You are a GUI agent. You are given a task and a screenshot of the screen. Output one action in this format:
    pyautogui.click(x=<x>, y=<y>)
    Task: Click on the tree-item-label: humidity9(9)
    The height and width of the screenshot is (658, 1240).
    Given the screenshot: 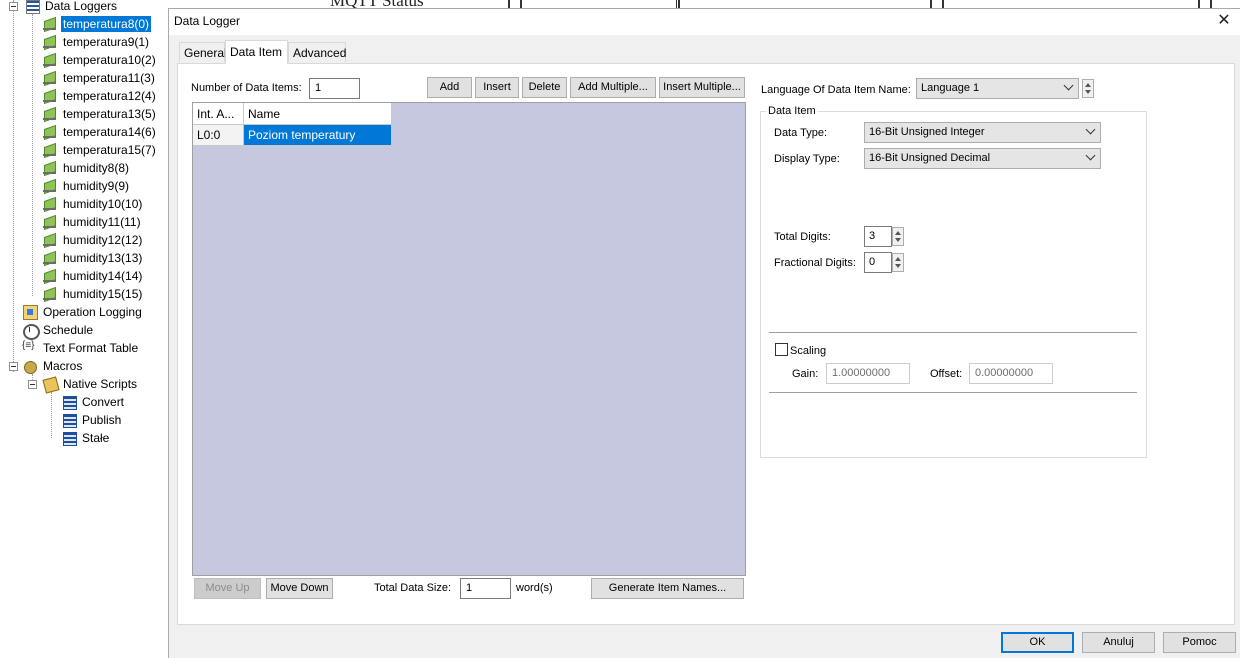 What is the action you would take?
    pyautogui.click(x=96, y=186)
    